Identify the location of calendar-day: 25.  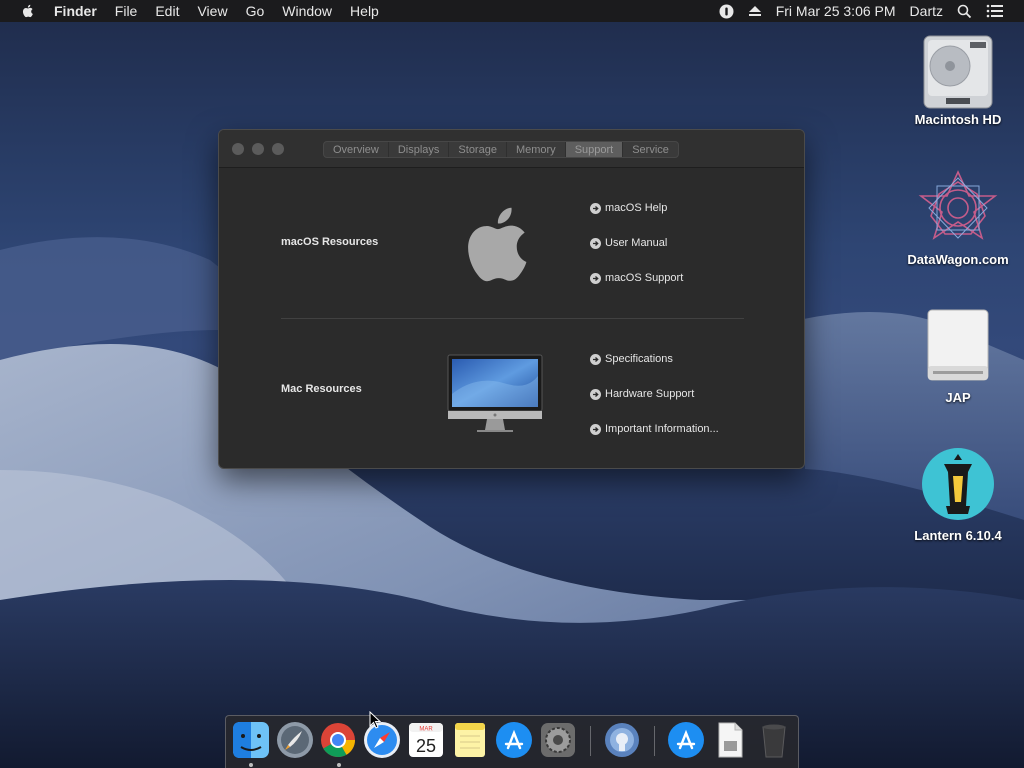
(426, 746).